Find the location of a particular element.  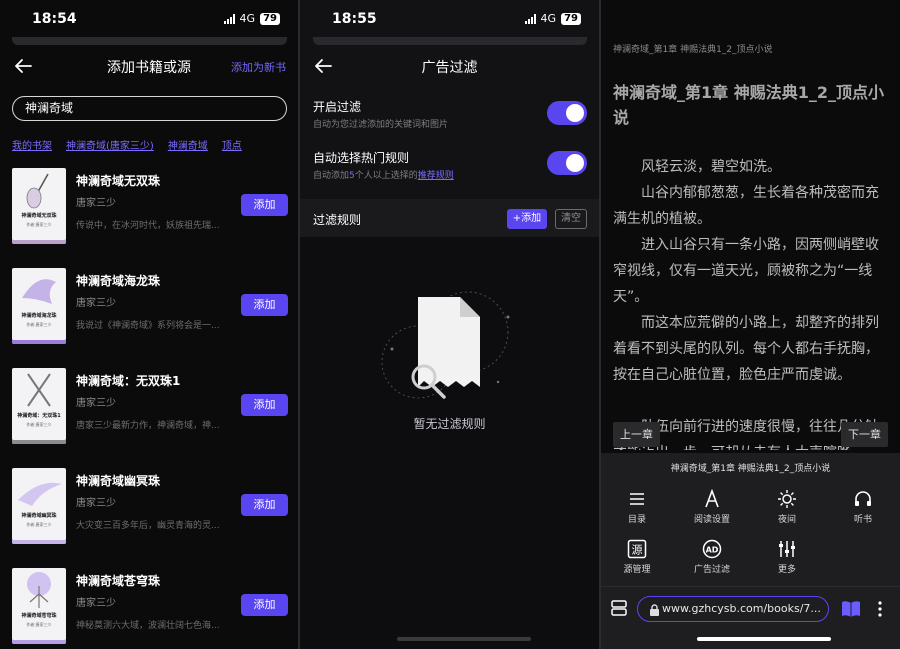

headphones-icon is located at coordinates (863, 498).